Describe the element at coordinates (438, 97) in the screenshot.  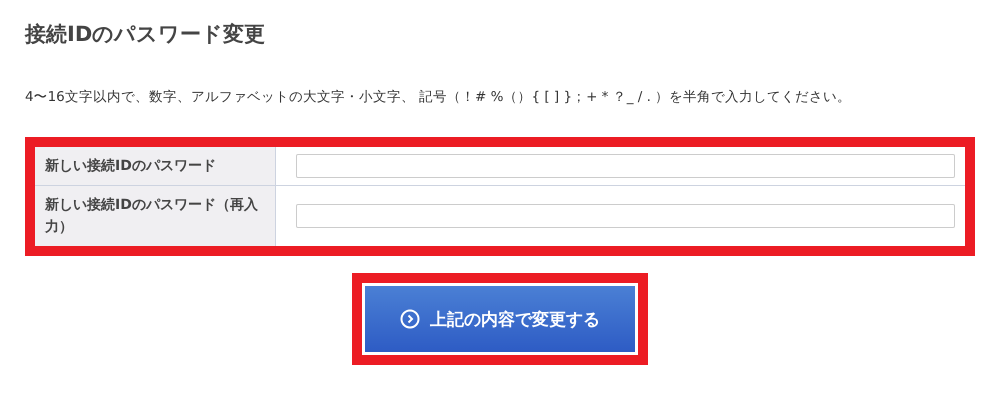
I see `instruction-text: 4〜16文字以内で、数字、アルファベットの大文字・小文字、 記号（！# %（）{ [ ] }；+ * ？_ / . ）を半角で入力してください。` at that location.